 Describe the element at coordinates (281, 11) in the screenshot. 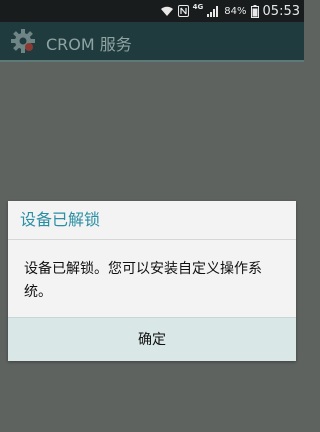

I see `clock: 05:53` at that location.